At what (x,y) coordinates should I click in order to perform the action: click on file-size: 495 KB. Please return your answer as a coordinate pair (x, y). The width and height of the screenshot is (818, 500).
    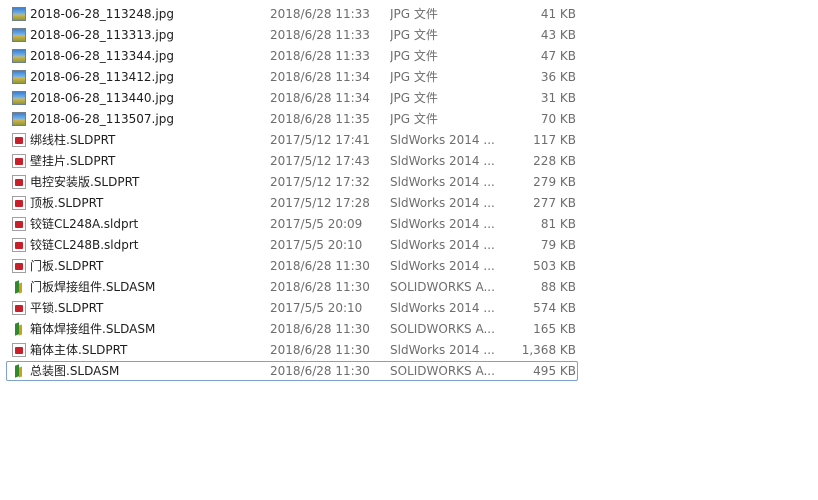
    Looking at the image, I should click on (554, 371).